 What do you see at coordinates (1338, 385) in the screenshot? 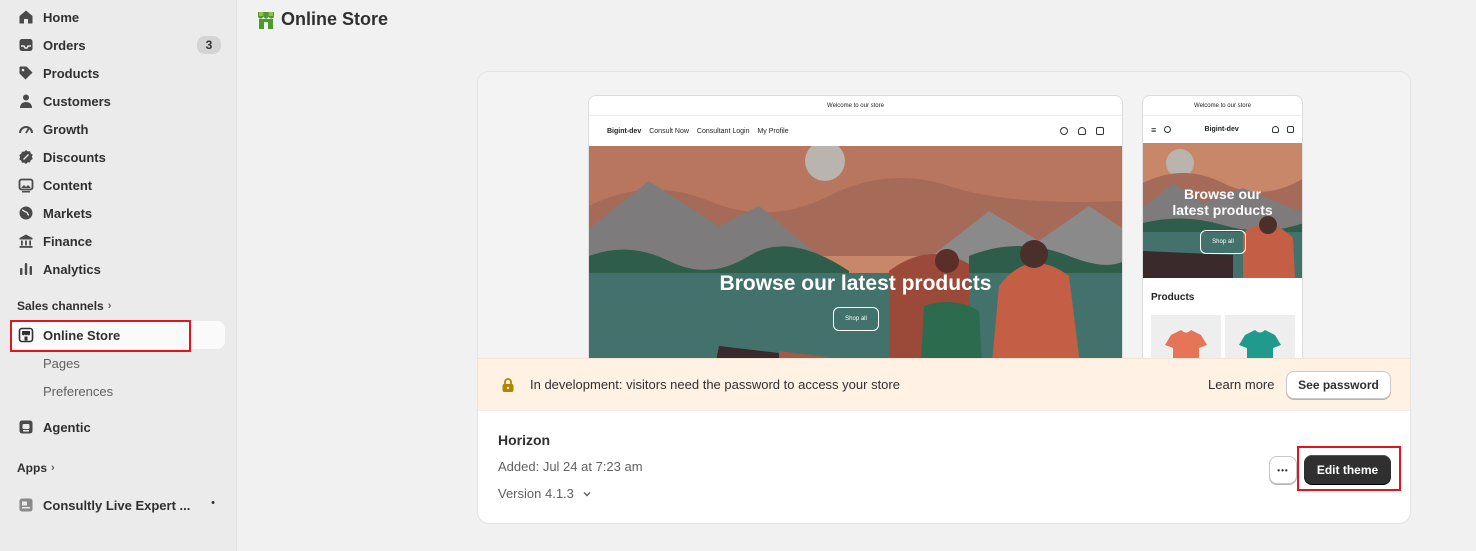
I see `see-password-button: See password` at bounding box center [1338, 385].